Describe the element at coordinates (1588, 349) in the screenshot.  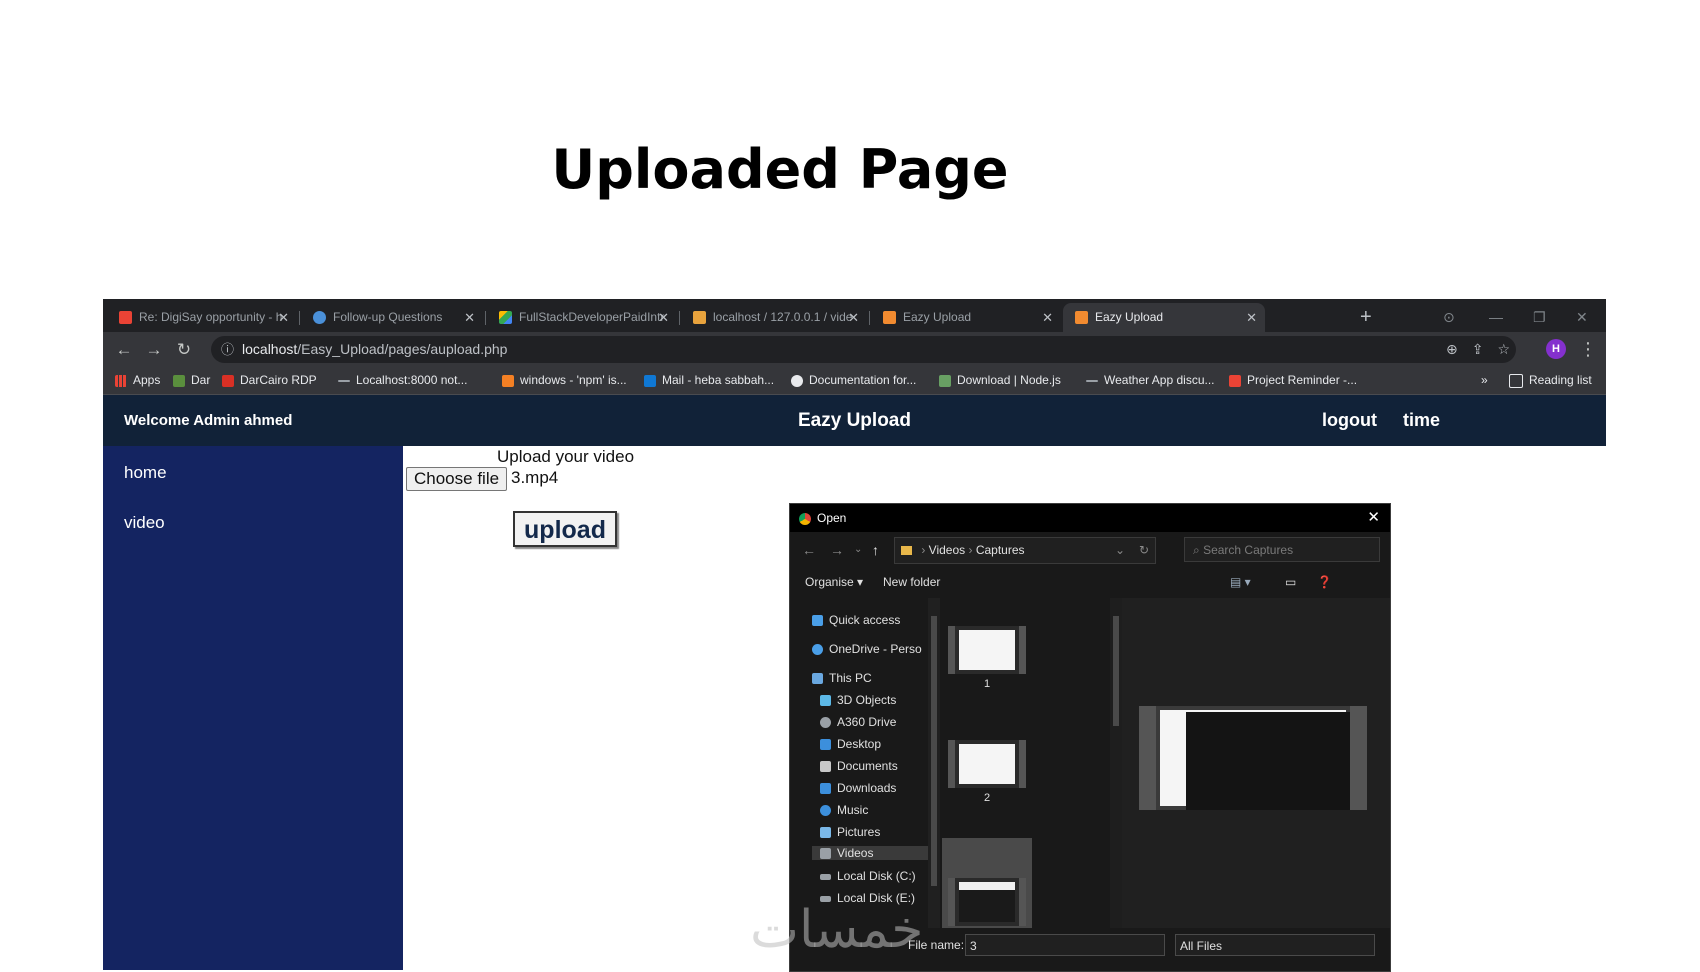
I see `menu-icon: ⋮` at that location.